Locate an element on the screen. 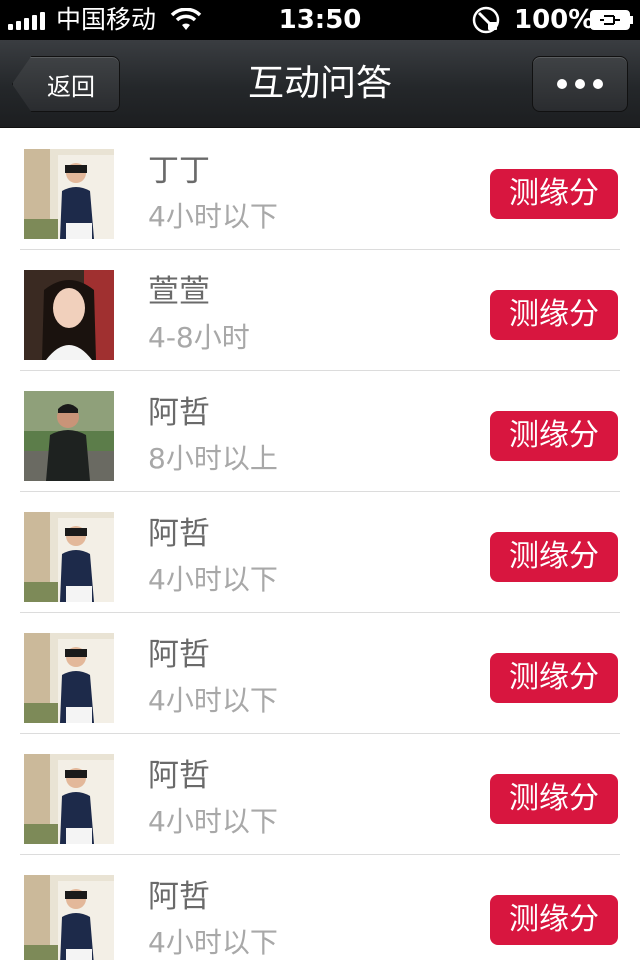 This screenshot has width=640, height=960. user-name: 丁丁 is located at coordinates (179, 171).